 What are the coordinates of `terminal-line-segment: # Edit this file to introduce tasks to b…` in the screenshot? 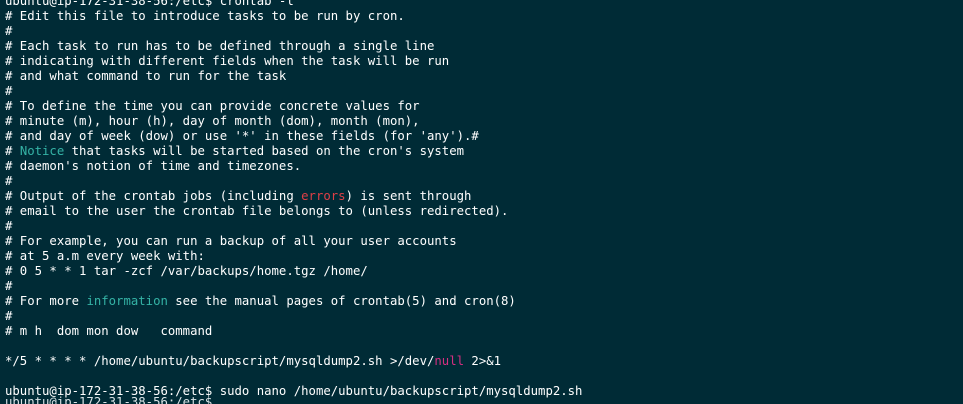 It's located at (205, 16).